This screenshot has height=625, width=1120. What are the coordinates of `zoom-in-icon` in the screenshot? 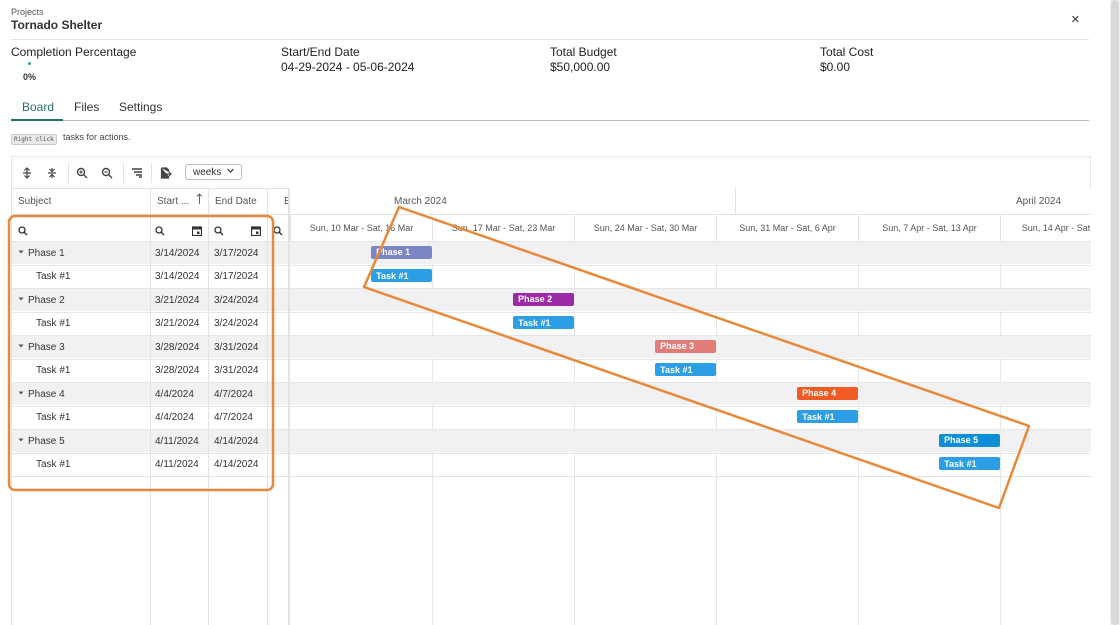 It's located at (82, 173).